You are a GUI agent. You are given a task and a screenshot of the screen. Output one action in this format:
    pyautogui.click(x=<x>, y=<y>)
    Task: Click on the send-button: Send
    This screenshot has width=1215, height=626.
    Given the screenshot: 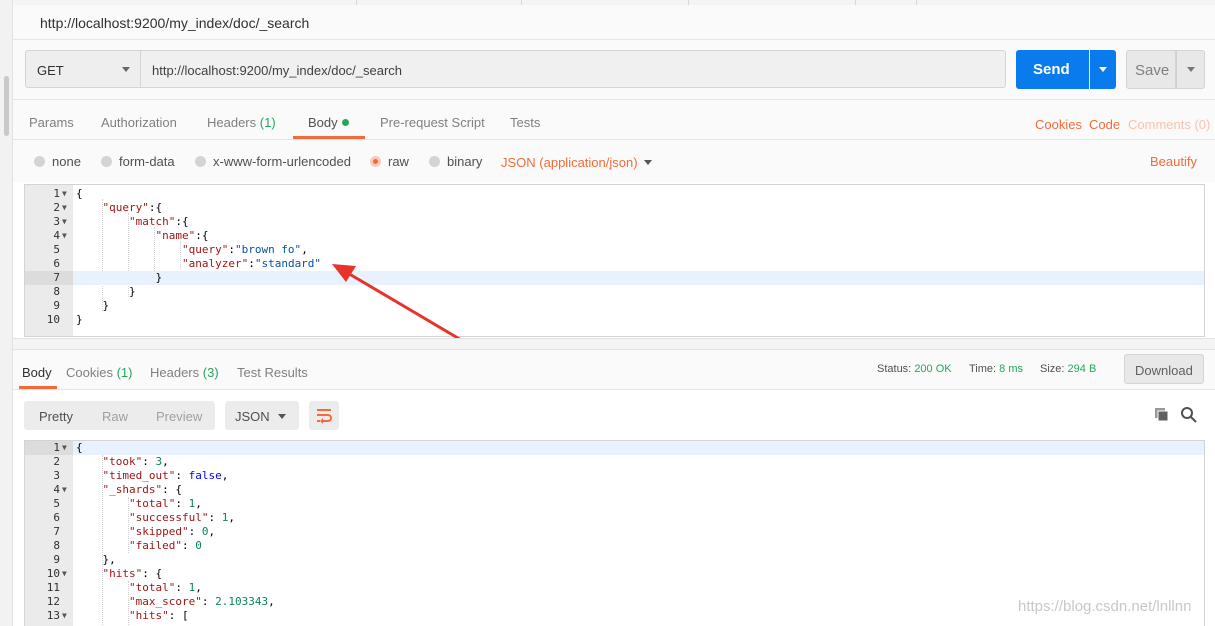 What is the action you would take?
    pyautogui.click(x=1052, y=69)
    